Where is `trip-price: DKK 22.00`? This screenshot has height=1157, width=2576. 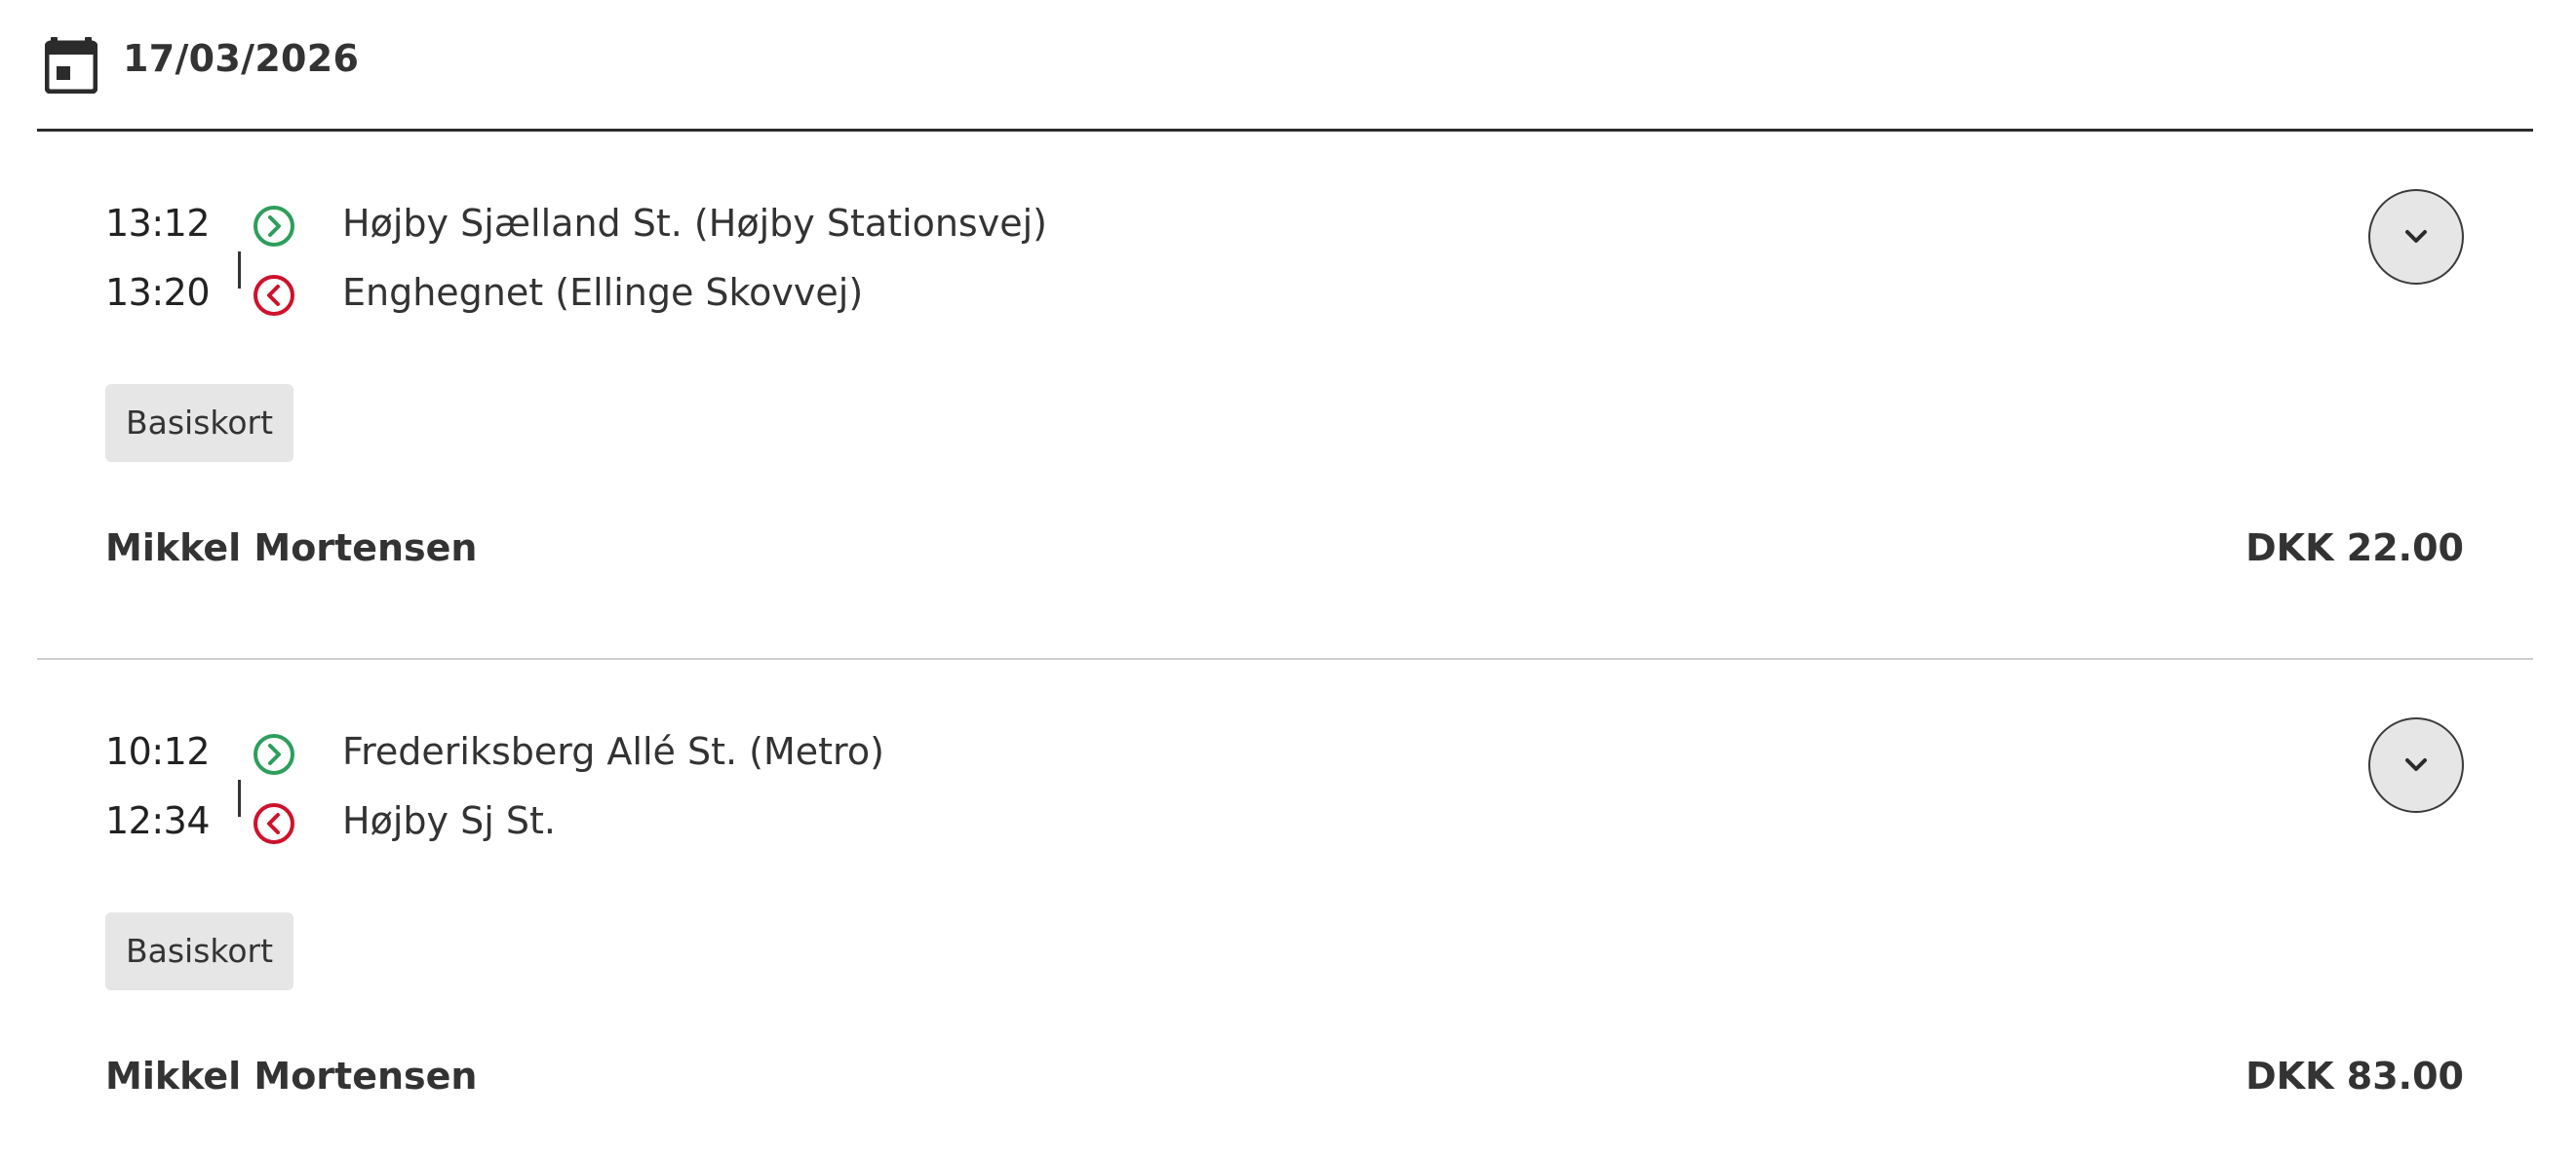
trip-price: DKK 22.00 is located at coordinates (2354, 547).